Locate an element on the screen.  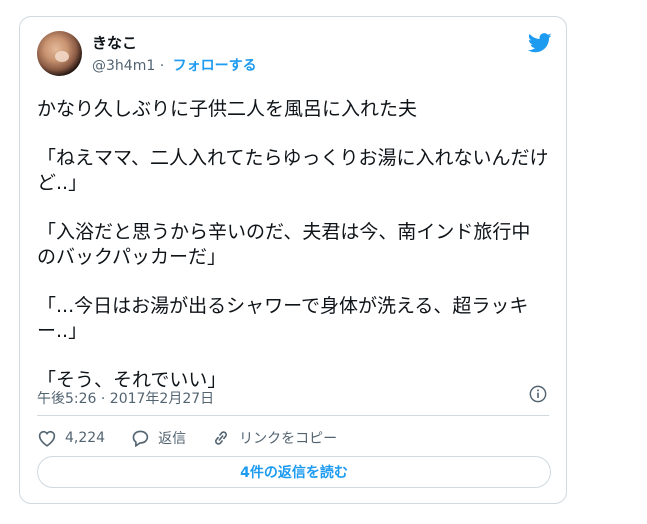
like-count: 4,224 is located at coordinates (85, 438).